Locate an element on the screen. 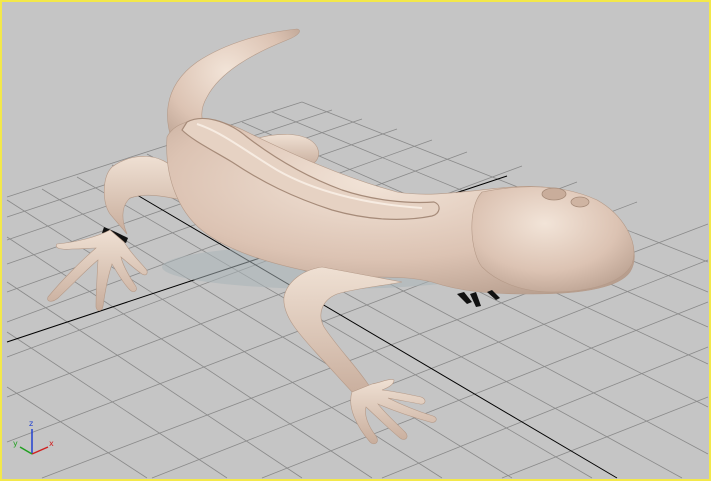 The image size is (711, 481). z-axis-label: z is located at coordinates (31, 423).